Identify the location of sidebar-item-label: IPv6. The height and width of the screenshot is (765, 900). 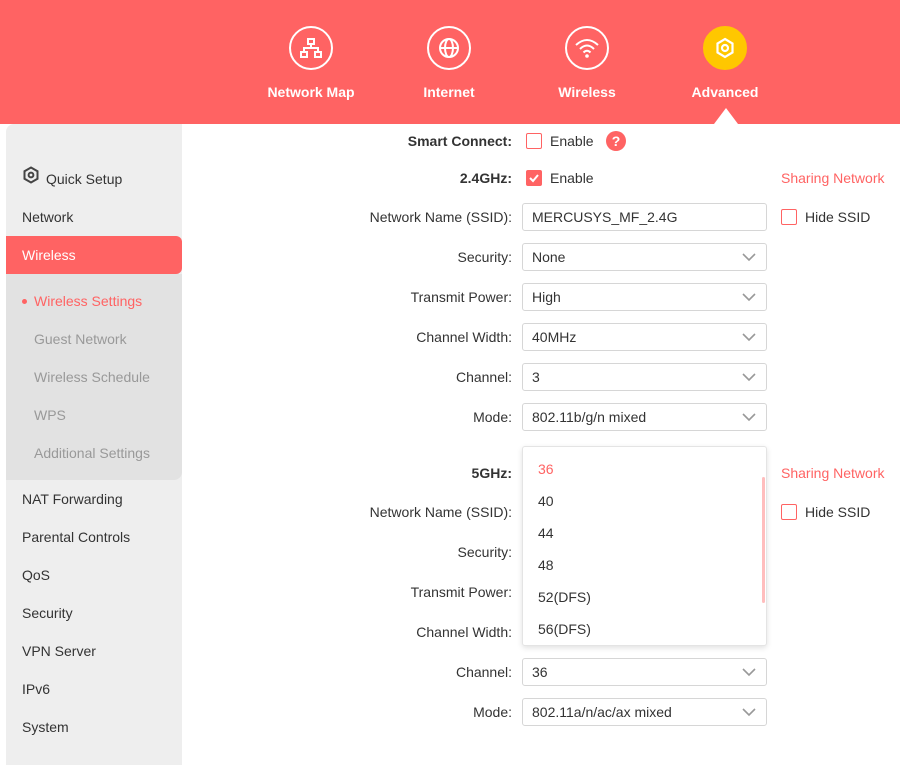
(36, 689).